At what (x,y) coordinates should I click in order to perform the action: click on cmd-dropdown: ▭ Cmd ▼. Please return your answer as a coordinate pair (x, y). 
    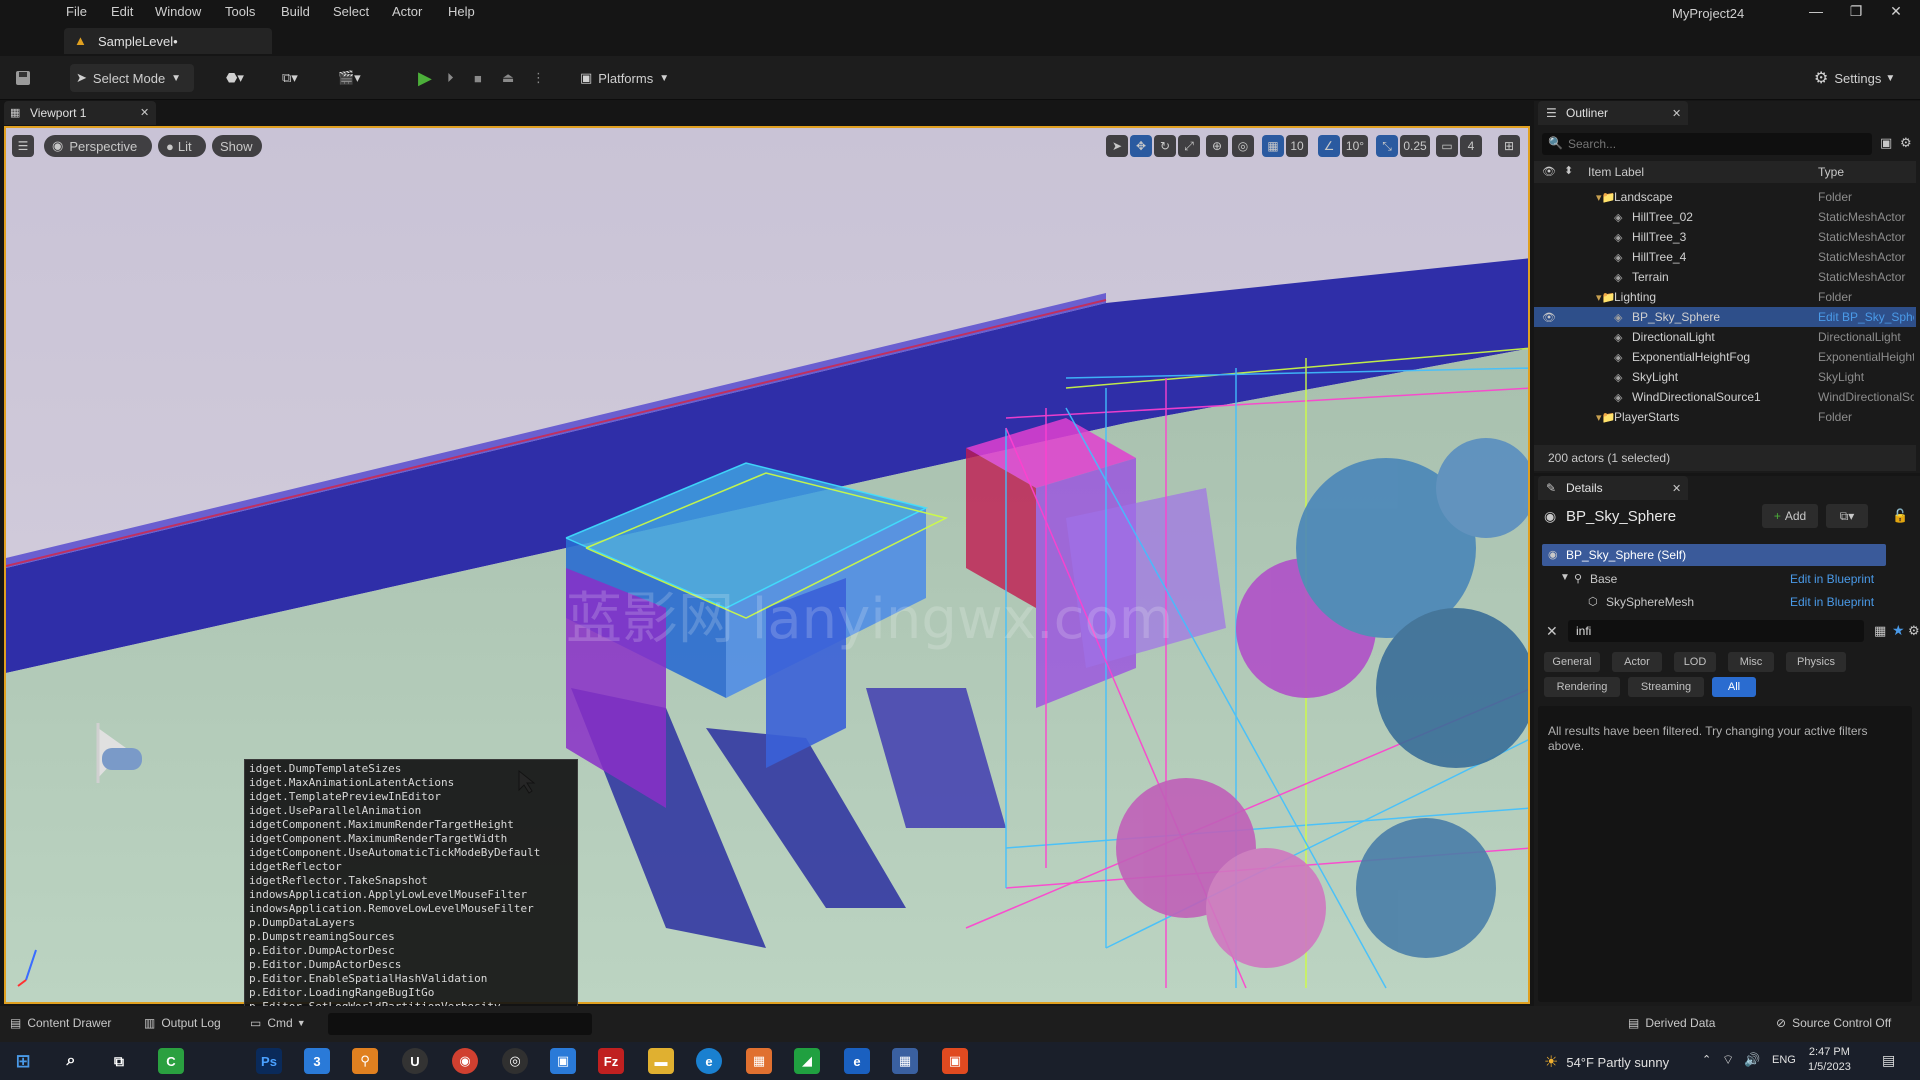
    Looking at the image, I should click on (278, 1023).